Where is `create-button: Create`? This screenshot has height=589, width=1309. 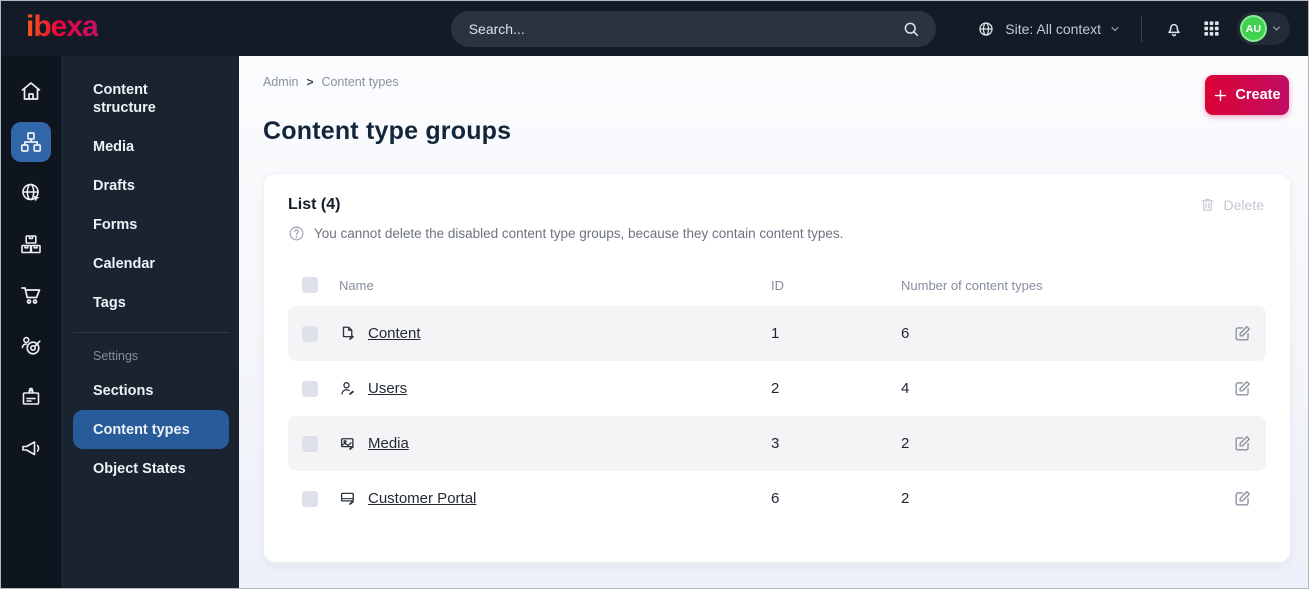 create-button: Create is located at coordinates (1247, 95).